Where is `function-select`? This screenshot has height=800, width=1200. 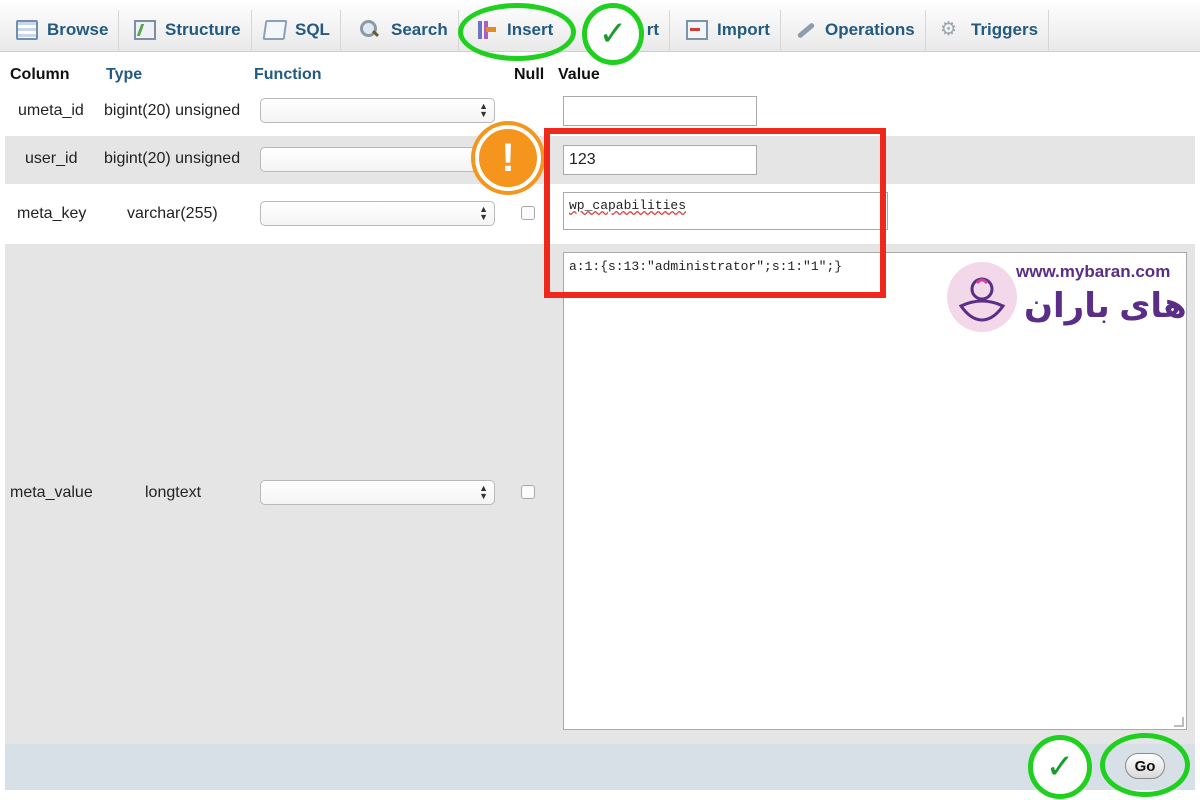
function-select is located at coordinates (374, 159).